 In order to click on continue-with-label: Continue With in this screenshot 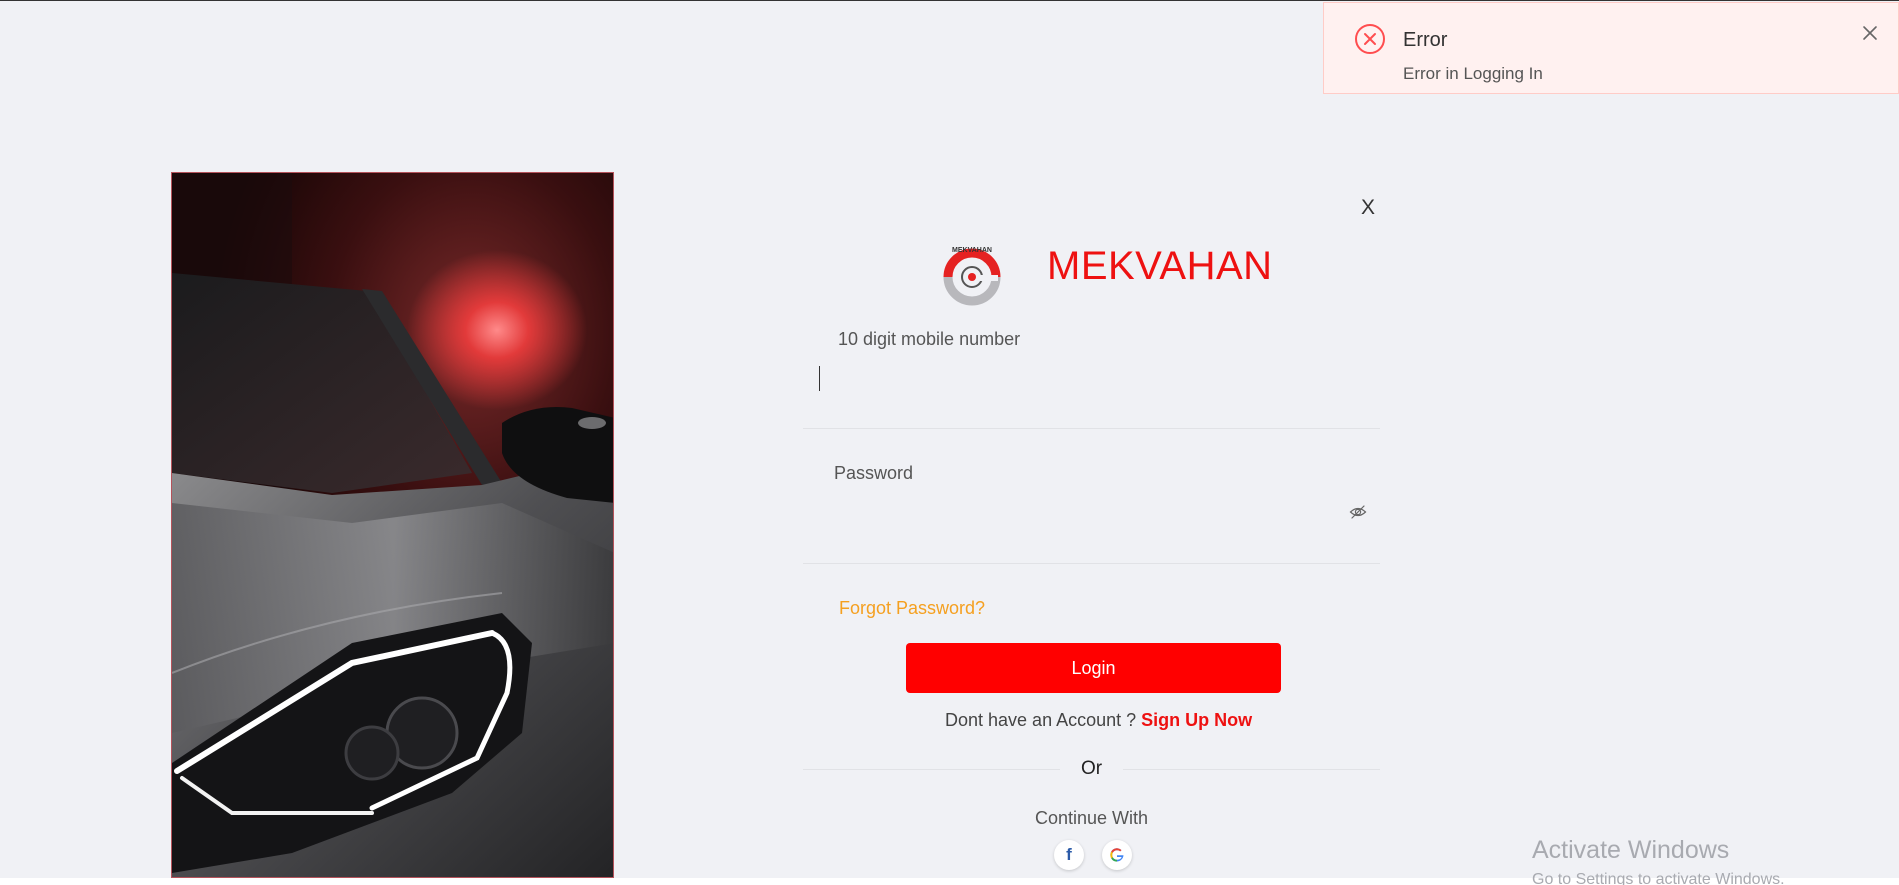, I will do `click(1091, 818)`.